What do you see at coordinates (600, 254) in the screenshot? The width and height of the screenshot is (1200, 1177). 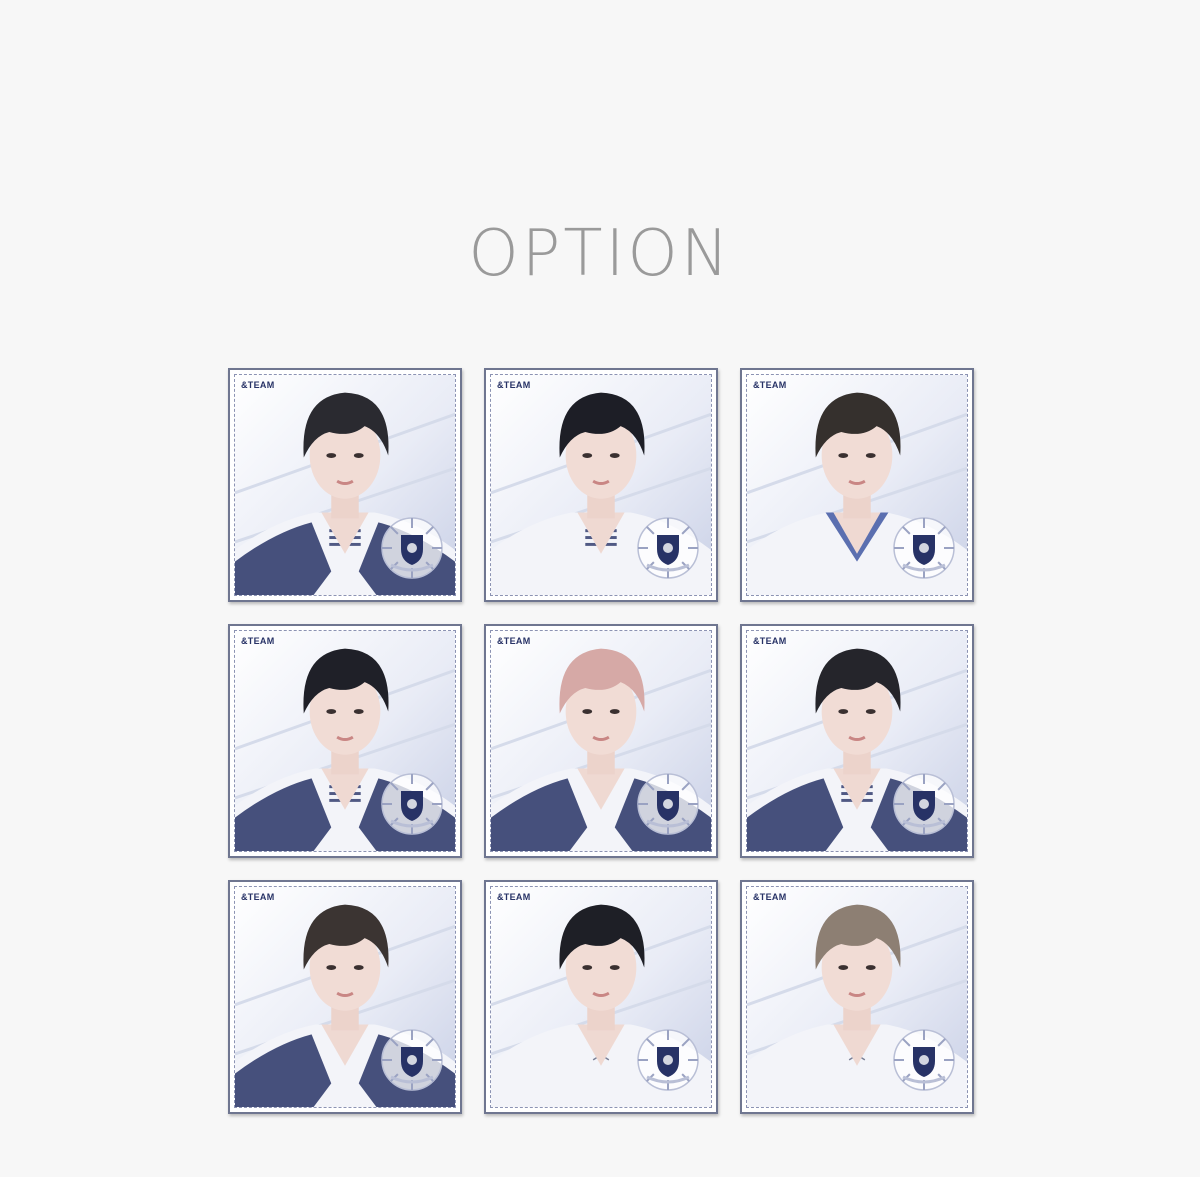 I see `page-title: OPTION` at bounding box center [600, 254].